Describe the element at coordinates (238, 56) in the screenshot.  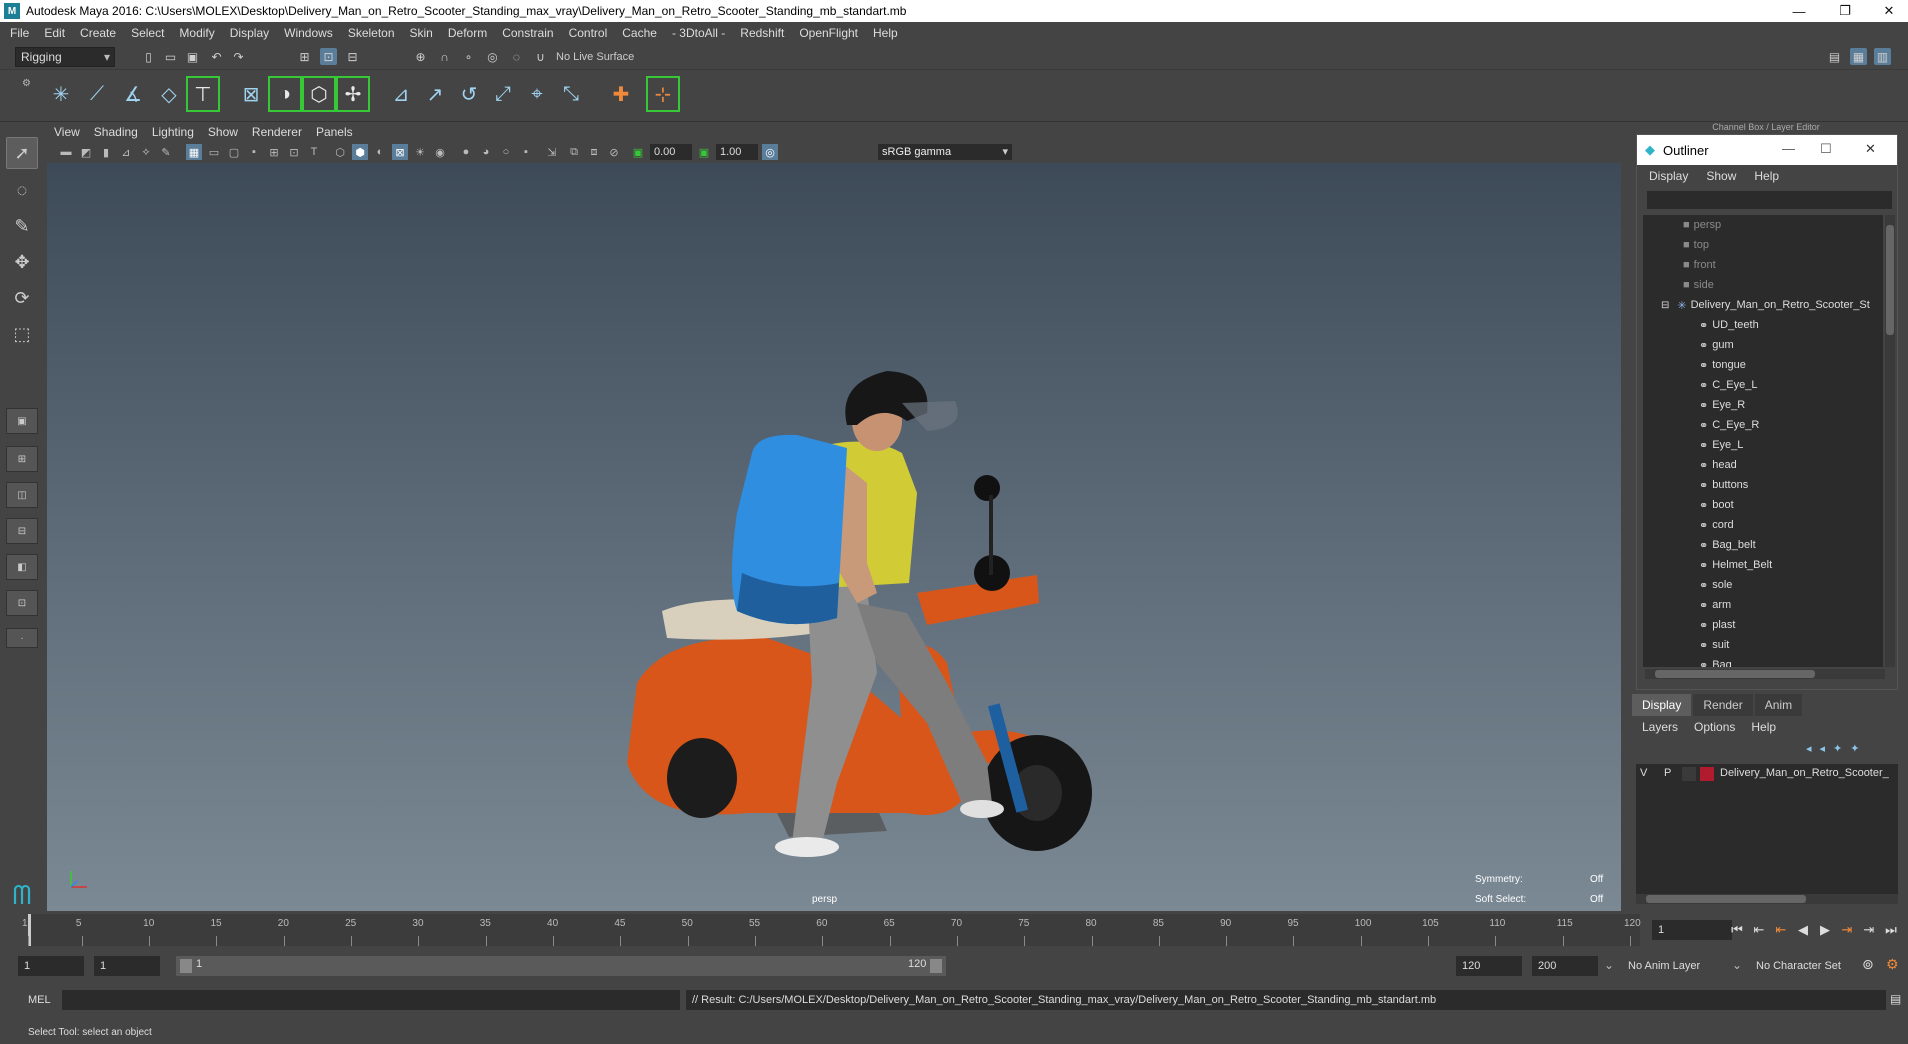
I see `redo-icon: ↷` at that location.